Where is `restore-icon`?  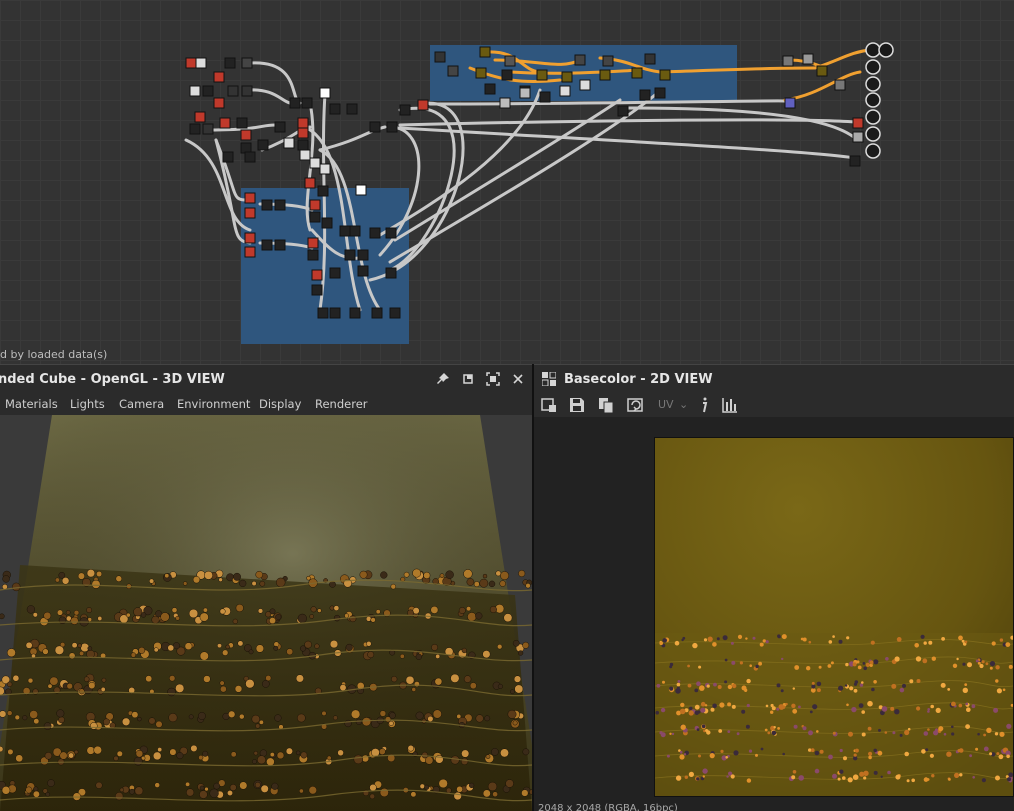
restore-icon is located at coordinates (468, 379).